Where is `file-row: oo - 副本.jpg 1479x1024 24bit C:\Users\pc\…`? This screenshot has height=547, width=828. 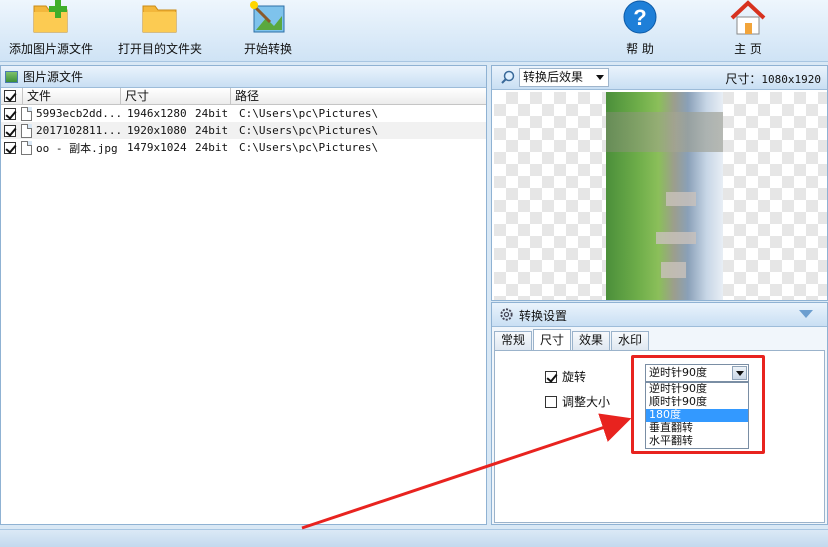 file-row: oo - 副本.jpg 1479x1024 24bit C:\Users\pc\… is located at coordinates (243, 147).